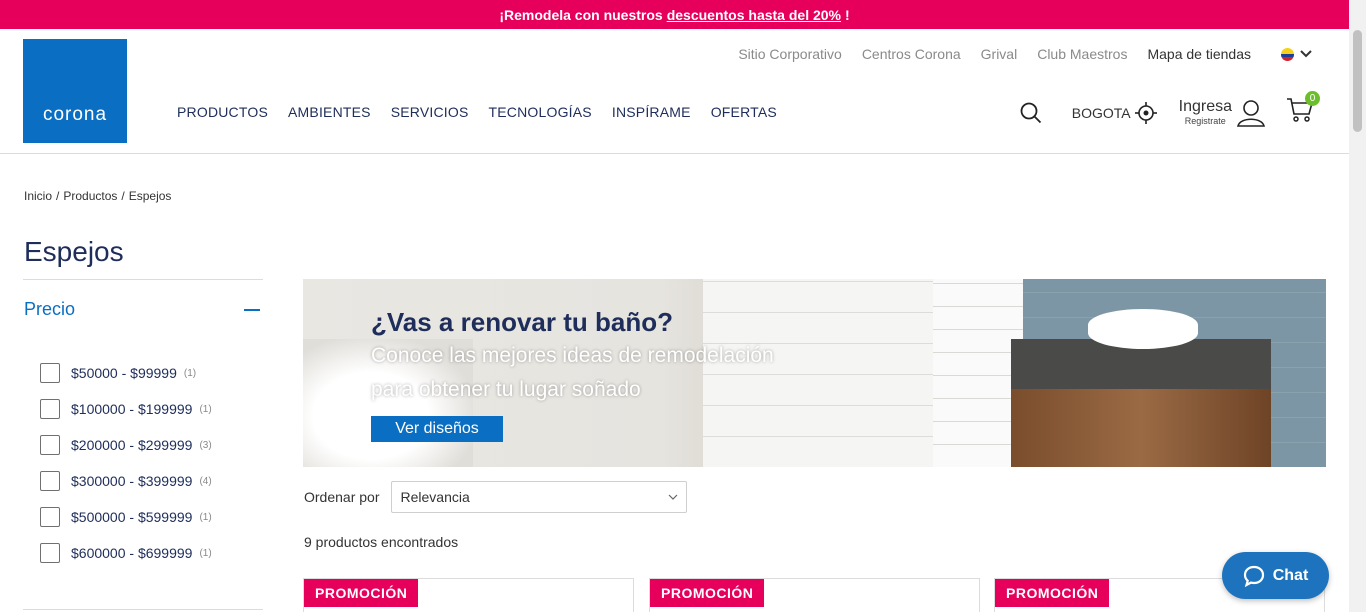 This screenshot has height=612, width=1366. Describe the element at coordinates (1141, 428) in the screenshot. I see `banner-drawer` at that location.